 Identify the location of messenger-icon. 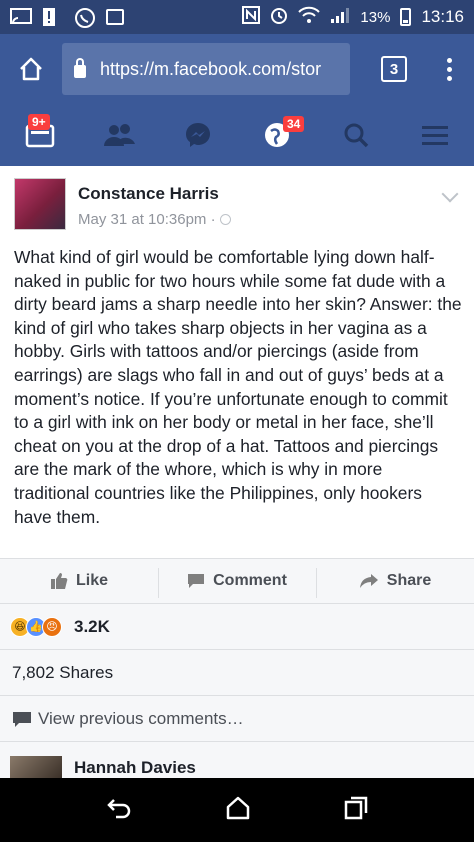
(197, 135).